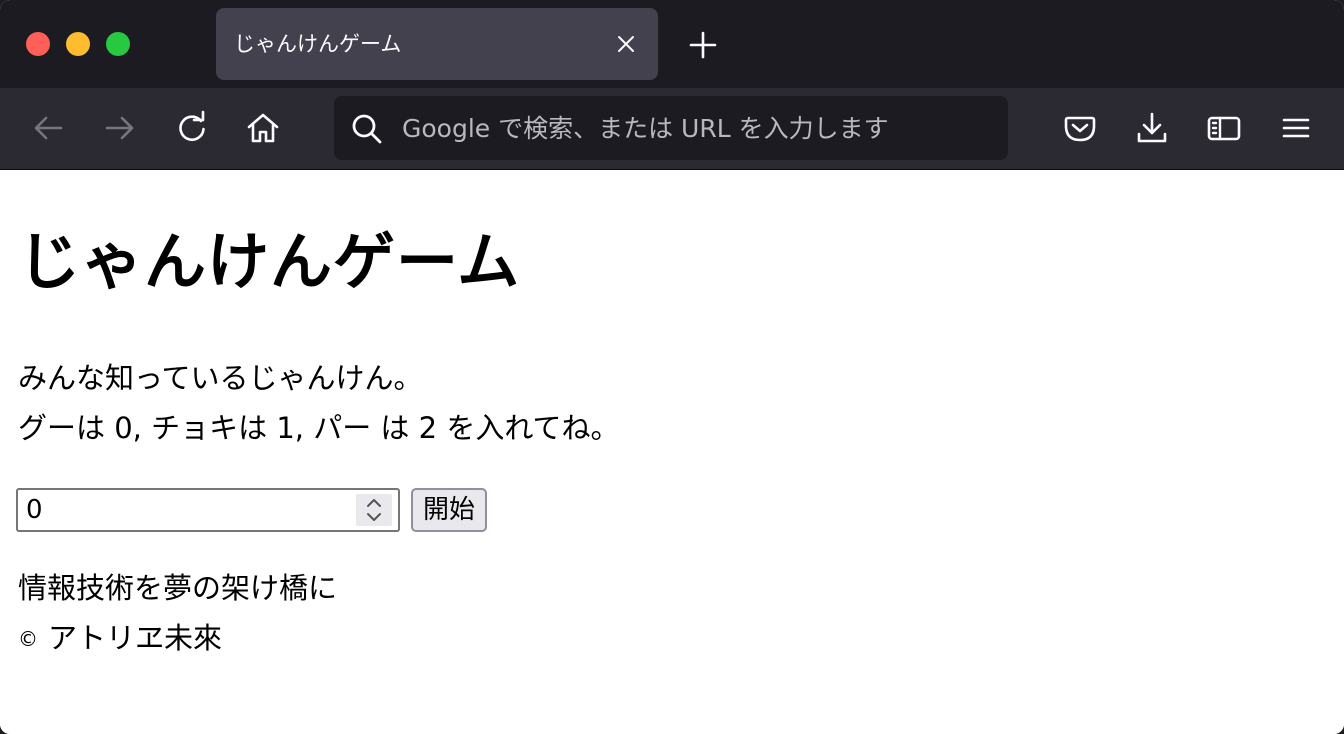 The height and width of the screenshot is (734, 1344). What do you see at coordinates (28, 639) in the screenshot?
I see `copyright-symbol: ©` at bounding box center [28, 639].